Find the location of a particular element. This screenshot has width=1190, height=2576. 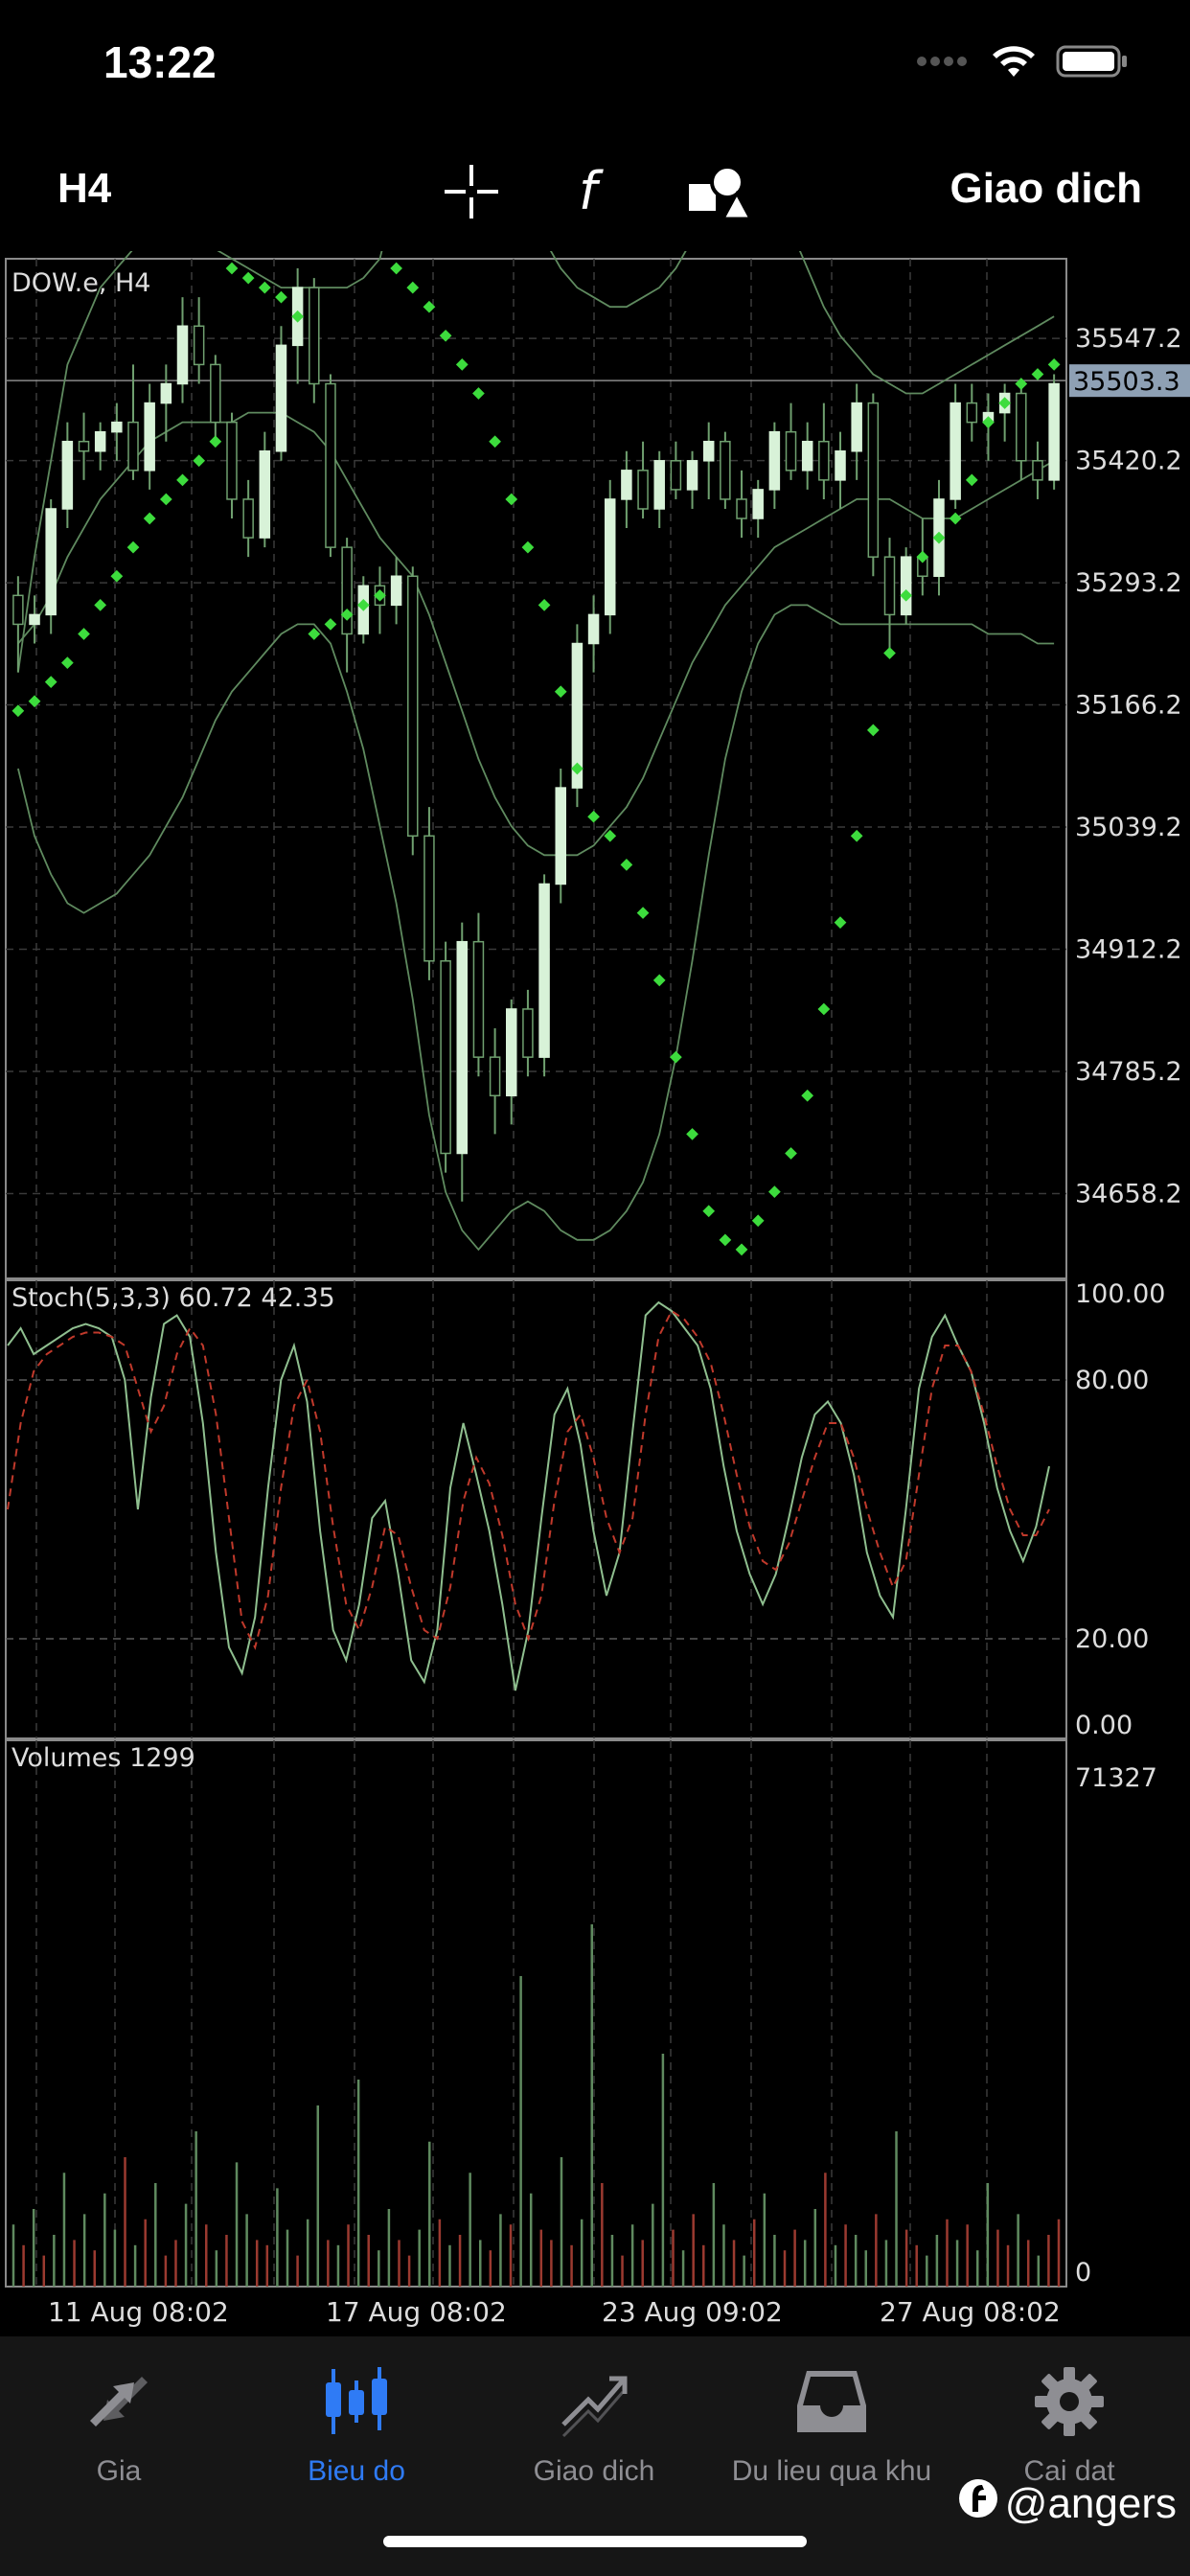

main-chart-title: DOW.e, H4 is located at coordinates (81, 283).